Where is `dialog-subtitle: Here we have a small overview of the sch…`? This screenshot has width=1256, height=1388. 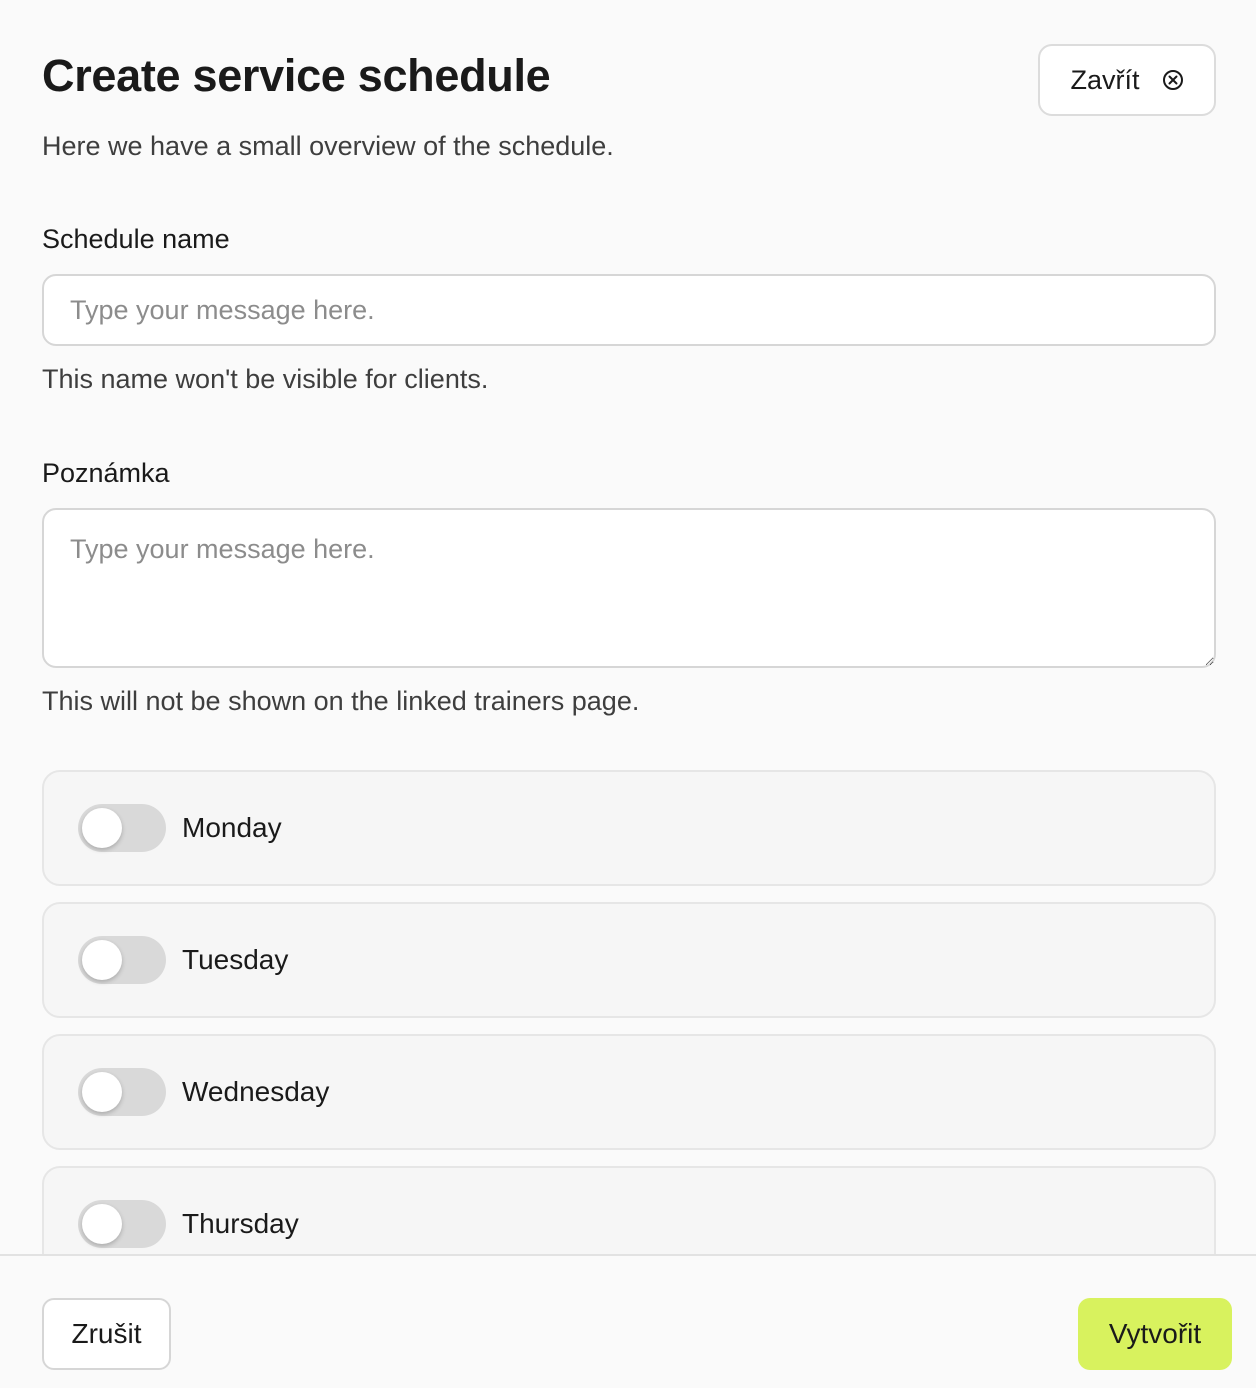 dialog-subtitle: Here we have a small overview of the sch… is located at coordinates (328, 146).